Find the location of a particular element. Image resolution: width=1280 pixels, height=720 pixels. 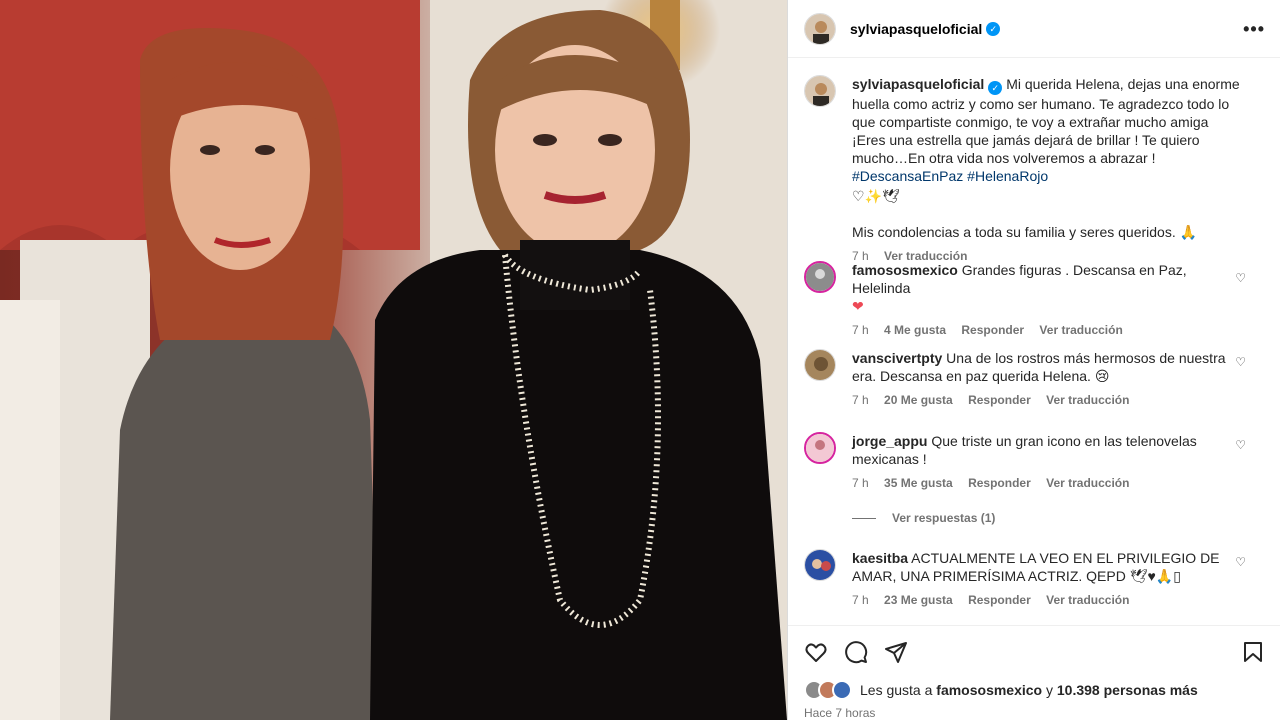

view-replies-button: Ver respuestas (1) is located at coordinates (923, 518).